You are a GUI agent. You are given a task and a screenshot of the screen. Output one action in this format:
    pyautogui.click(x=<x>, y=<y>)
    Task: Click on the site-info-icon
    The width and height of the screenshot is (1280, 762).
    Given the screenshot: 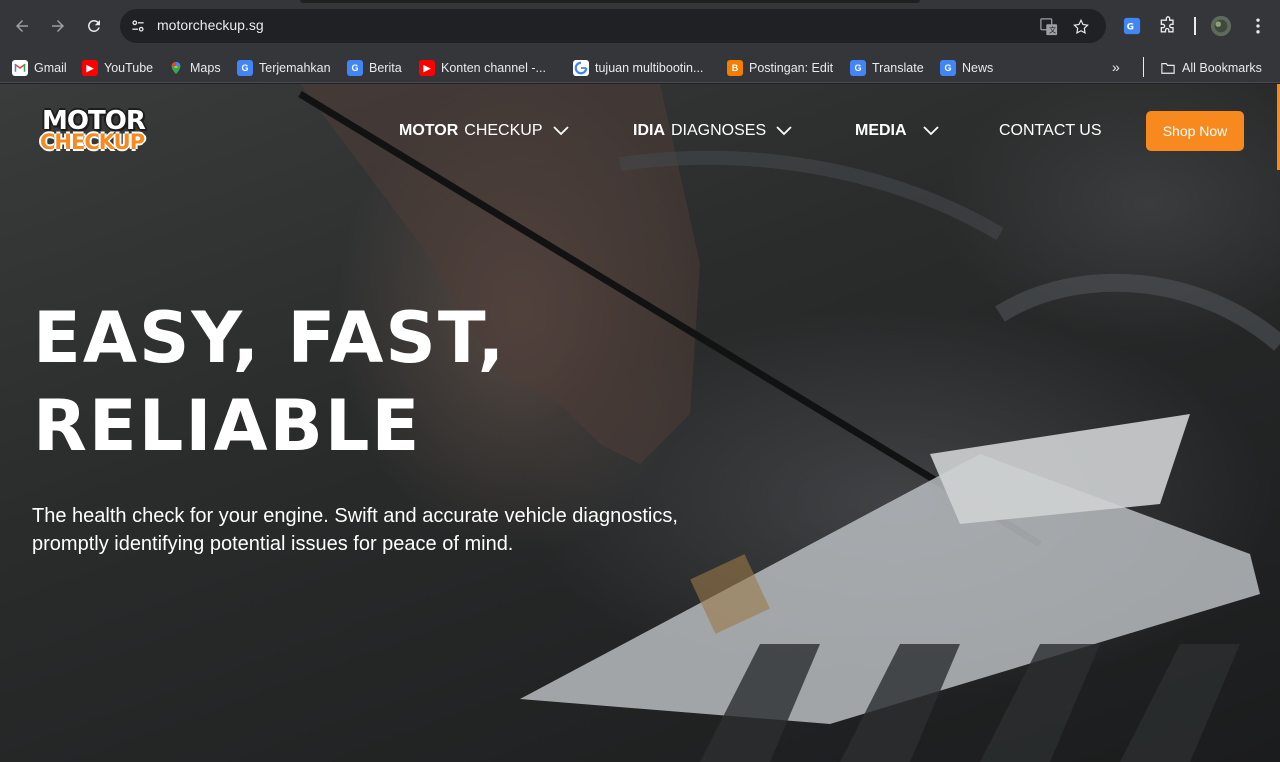 What is the action you would take?
    pyautogui.click(x=138, y=26)
    